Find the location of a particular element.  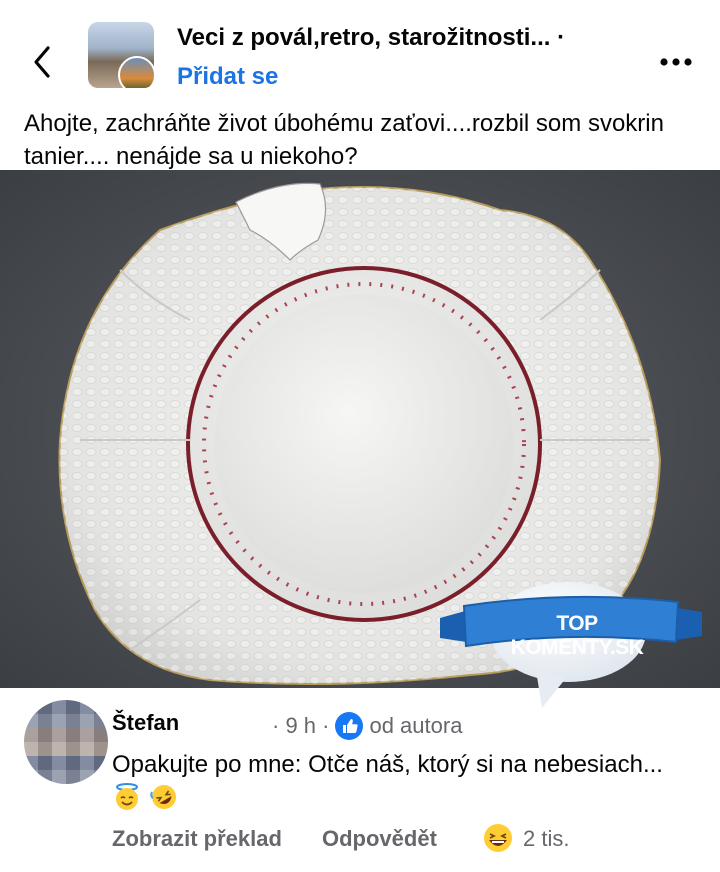

back-arrow-icon is located at coordinates (44, 62).